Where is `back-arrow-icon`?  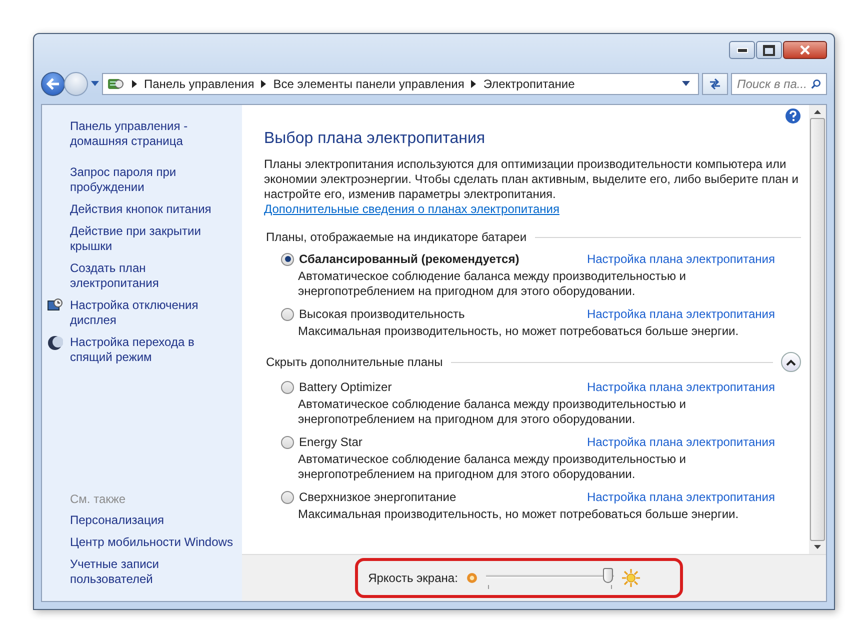 back-arrow-icon is located at coordinates (53, 84).